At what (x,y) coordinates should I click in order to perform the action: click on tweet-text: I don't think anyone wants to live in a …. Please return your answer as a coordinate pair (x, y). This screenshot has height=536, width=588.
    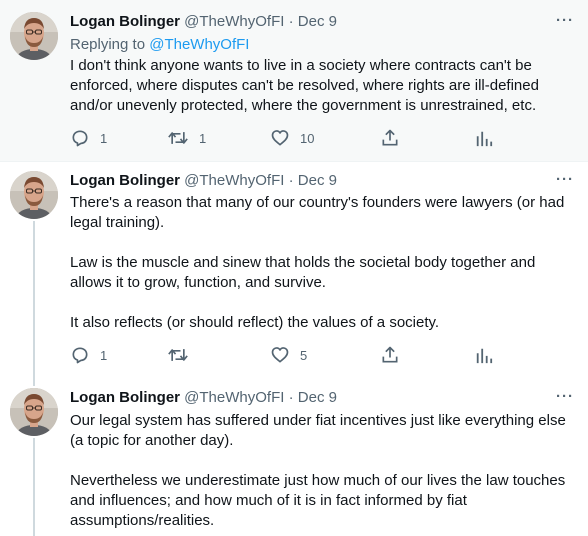
    Looking at the image, I should click on (322, 86).